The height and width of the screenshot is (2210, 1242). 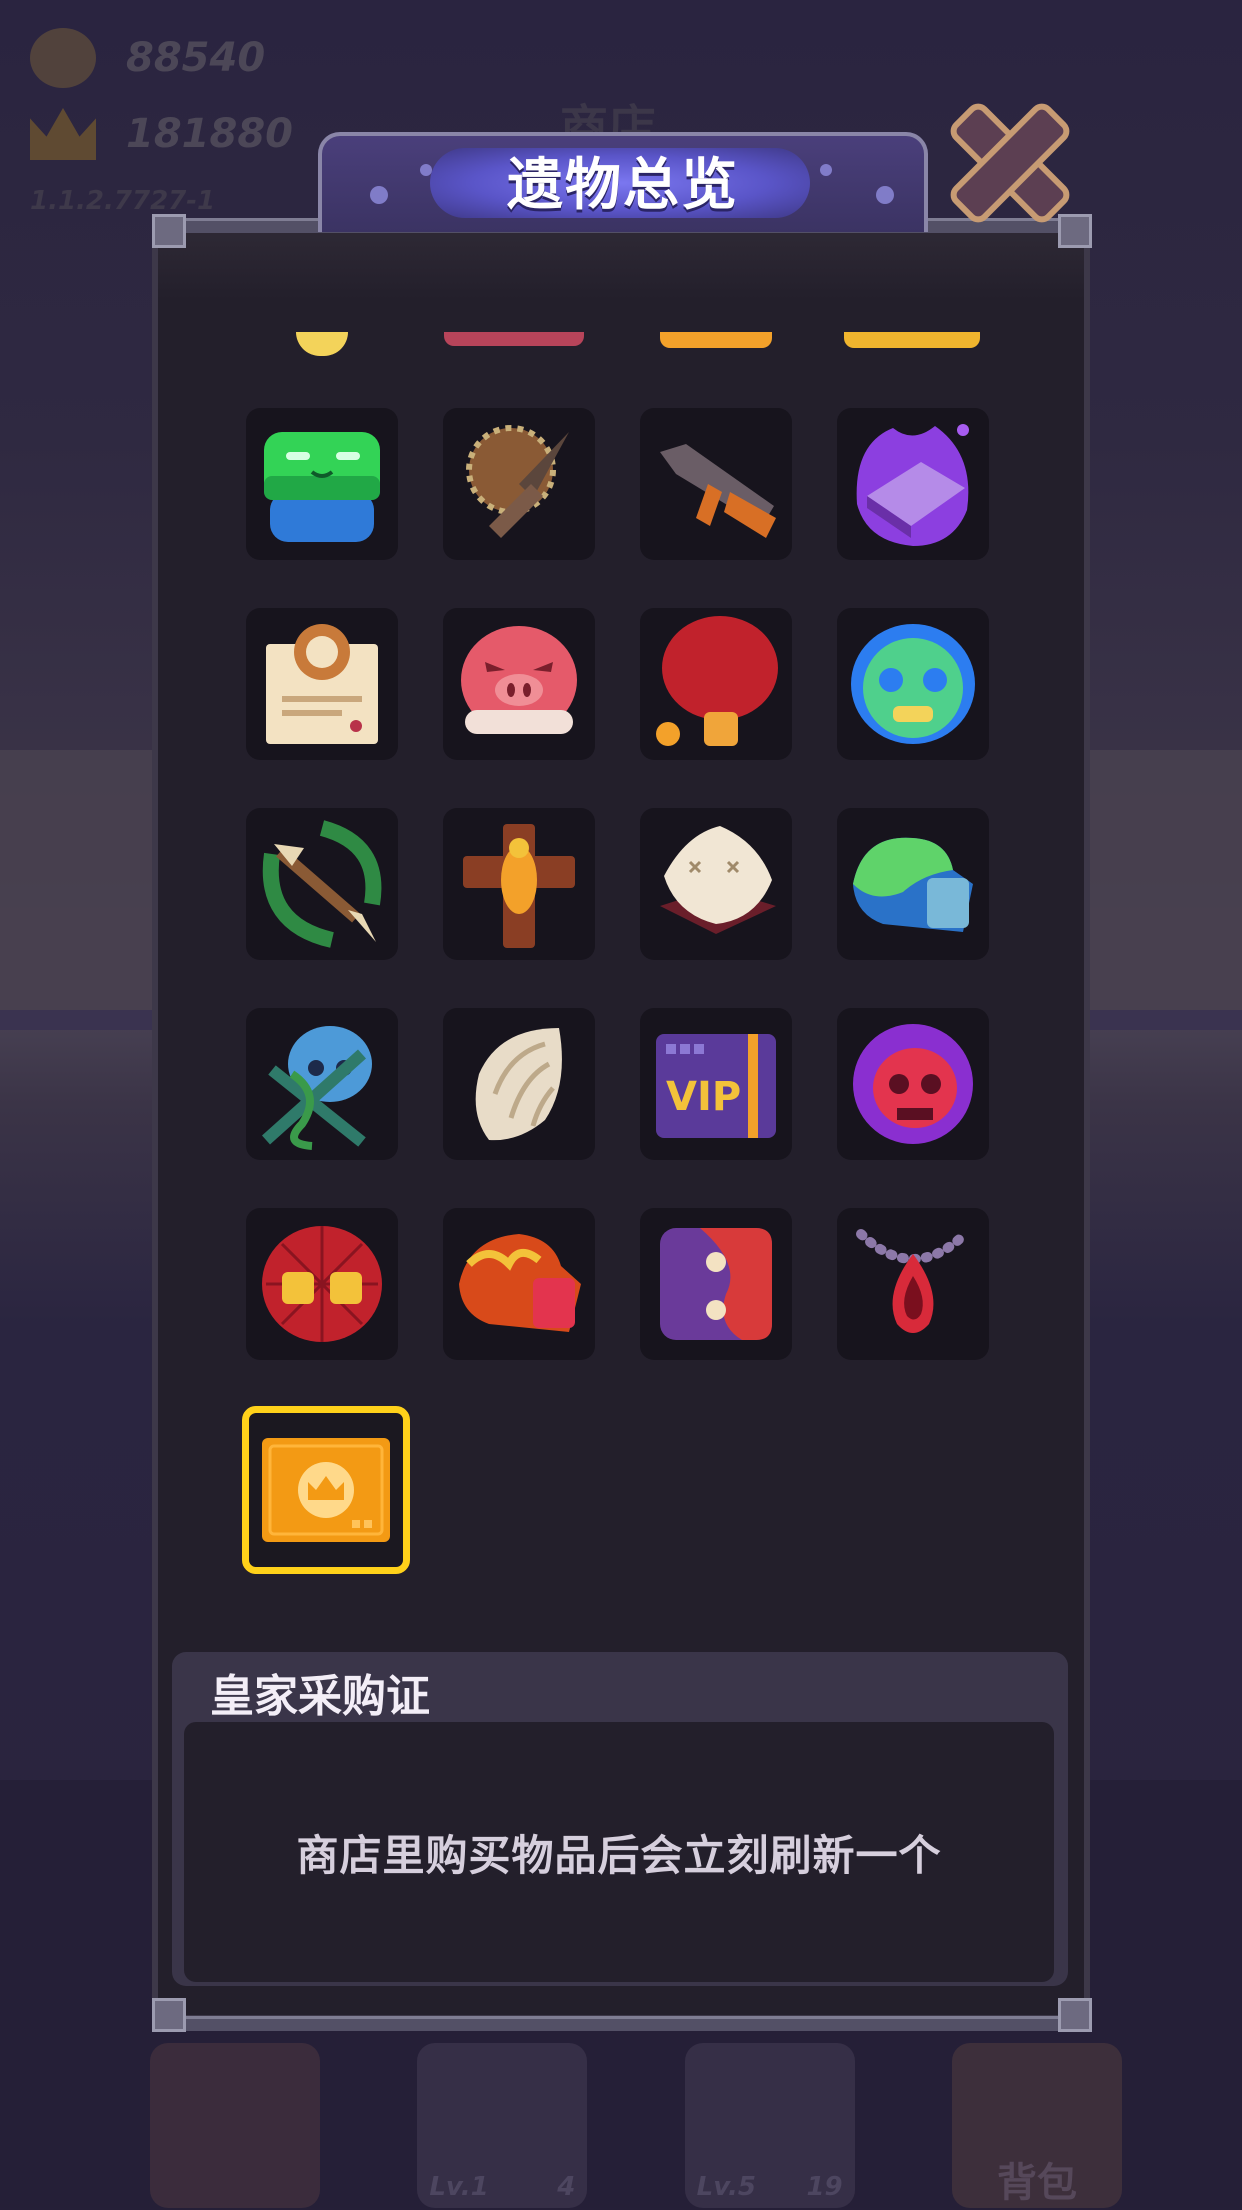 I want to click on relic-description-box: 商店里购买物品后会立刻刷新一个, so click(x=619, y=1852).